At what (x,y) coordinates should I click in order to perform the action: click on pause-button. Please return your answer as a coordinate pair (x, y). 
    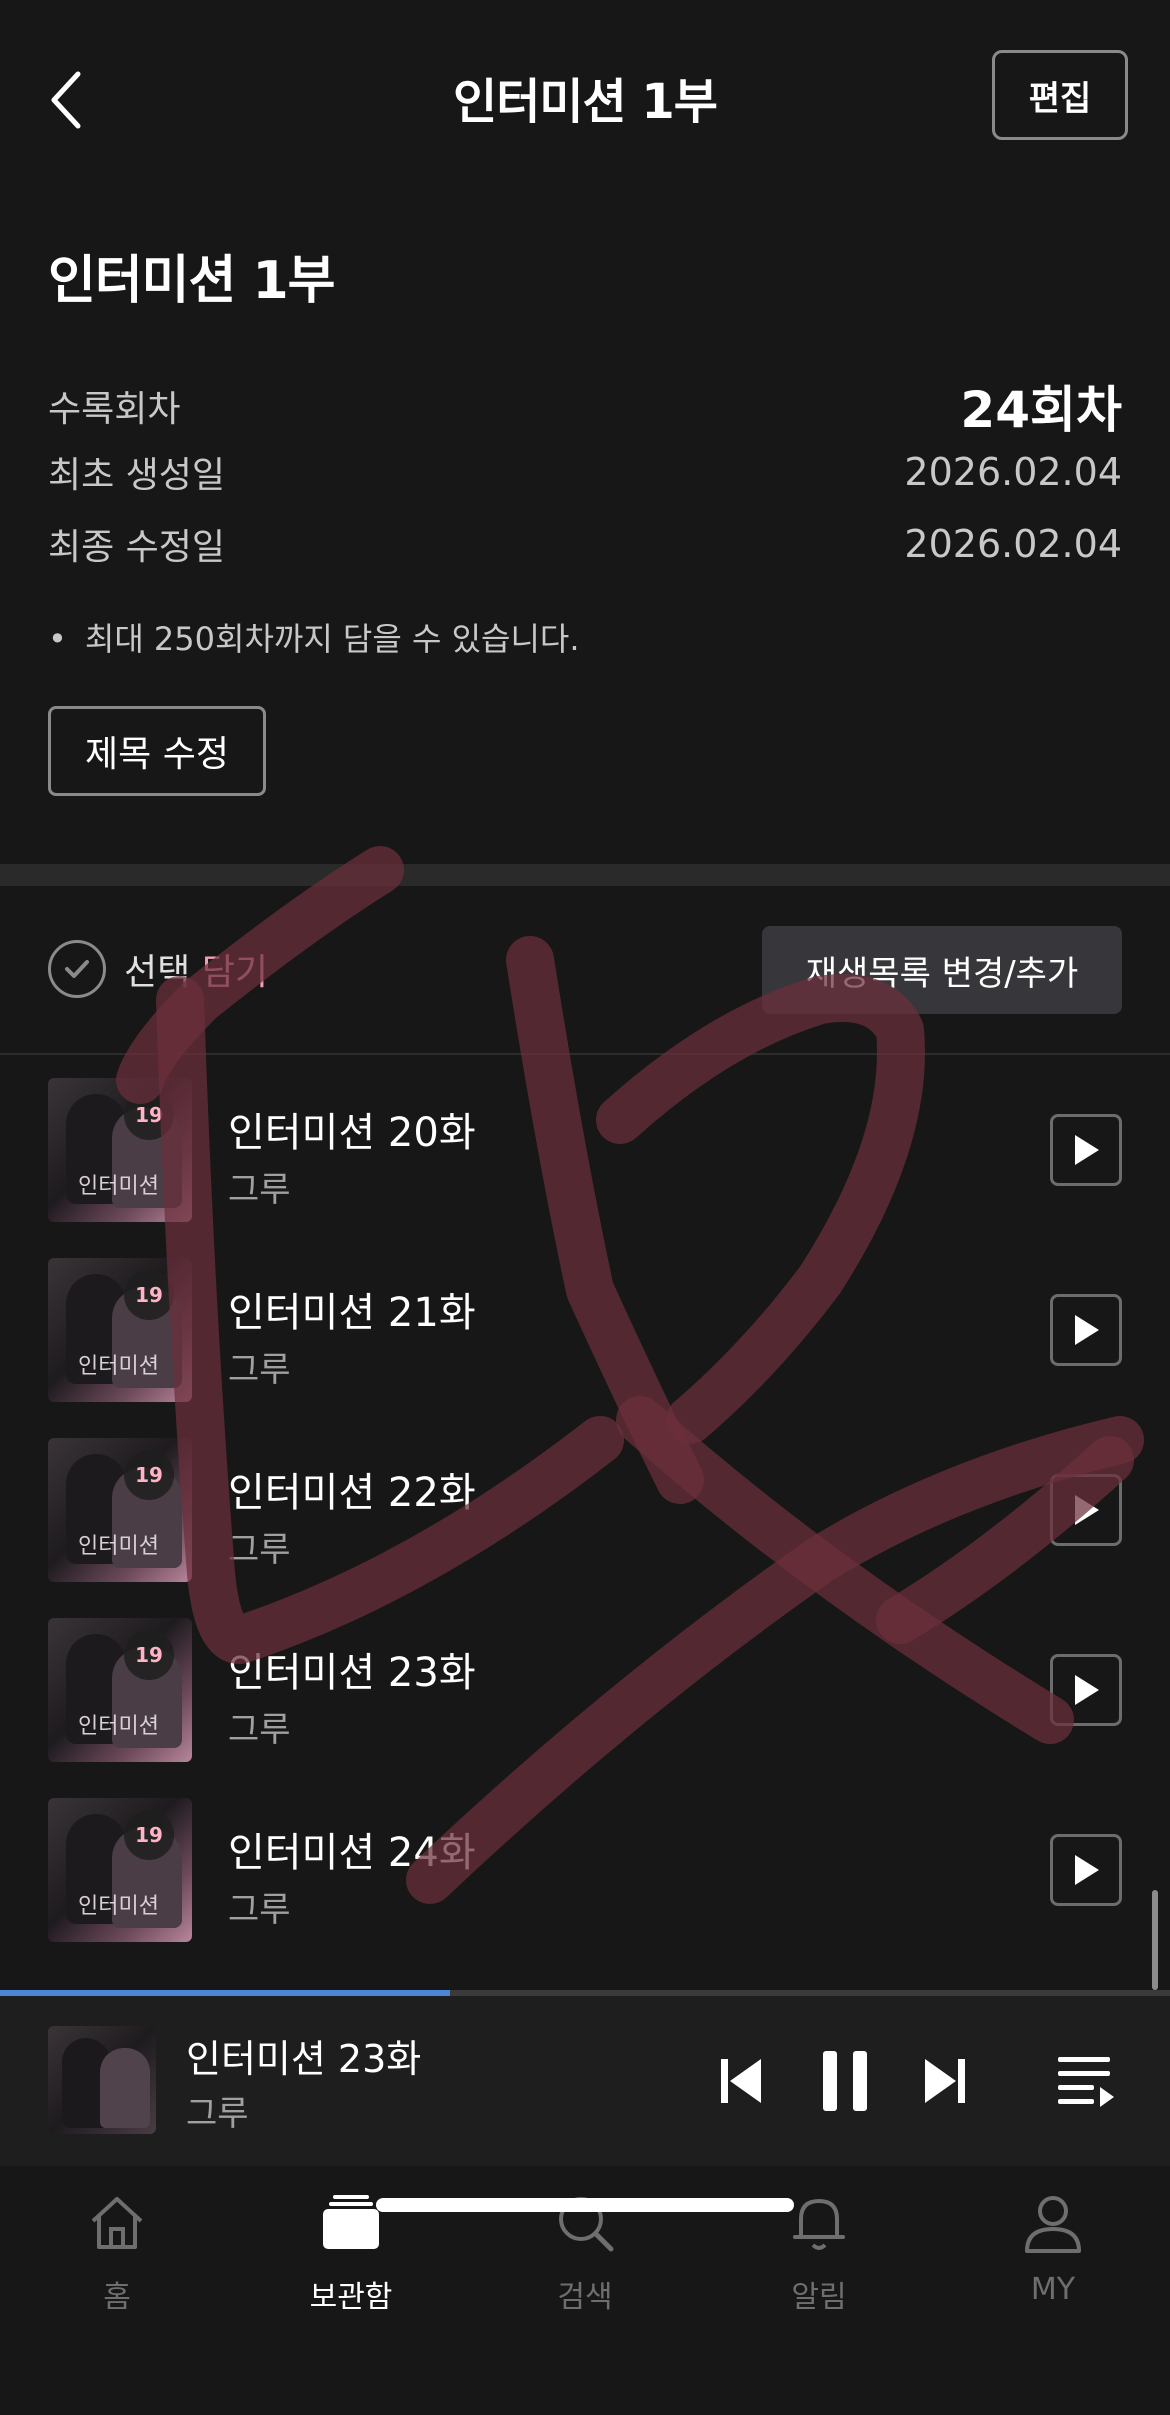
    Looking at the image, I should click on (845, 2081).